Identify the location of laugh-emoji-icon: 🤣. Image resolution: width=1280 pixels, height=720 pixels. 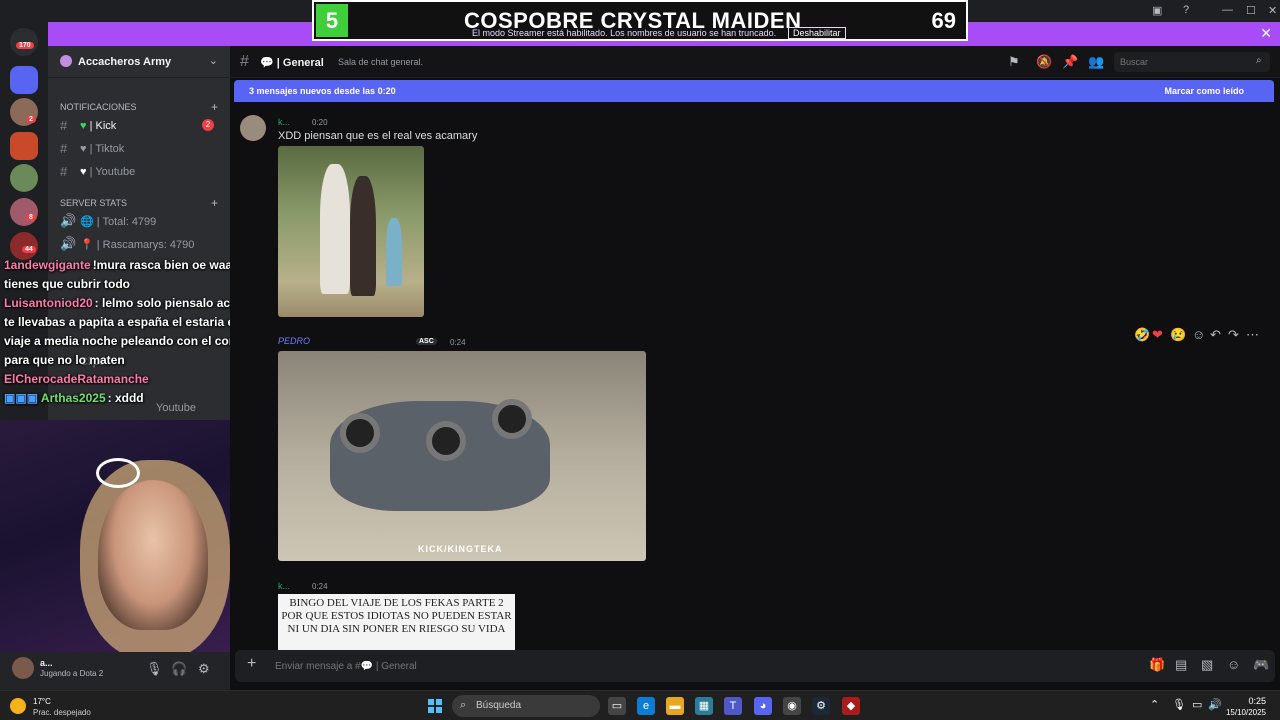
(1142, 335).